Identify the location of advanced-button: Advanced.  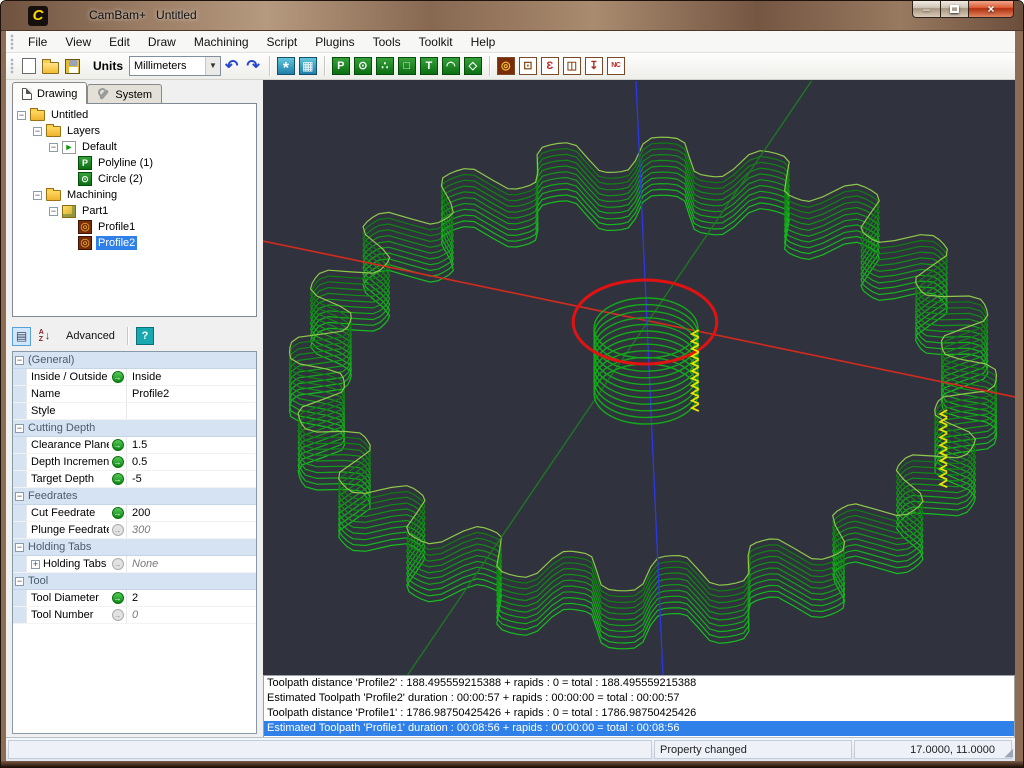
(90, 336).